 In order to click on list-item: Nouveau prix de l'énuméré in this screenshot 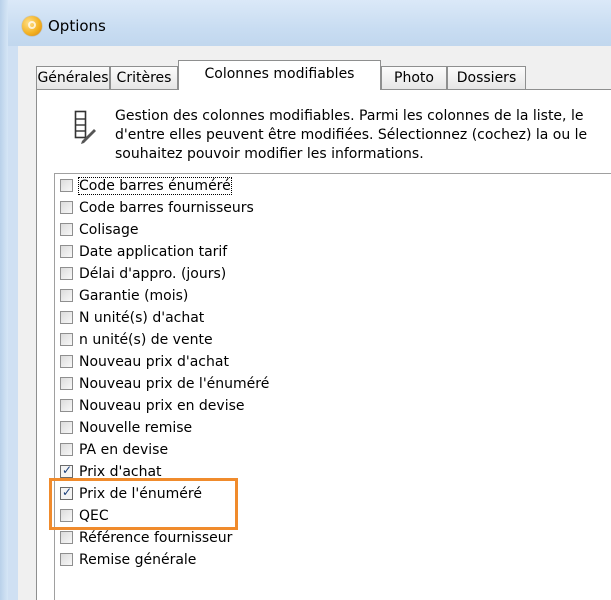, I will do `click(164, 383)`.